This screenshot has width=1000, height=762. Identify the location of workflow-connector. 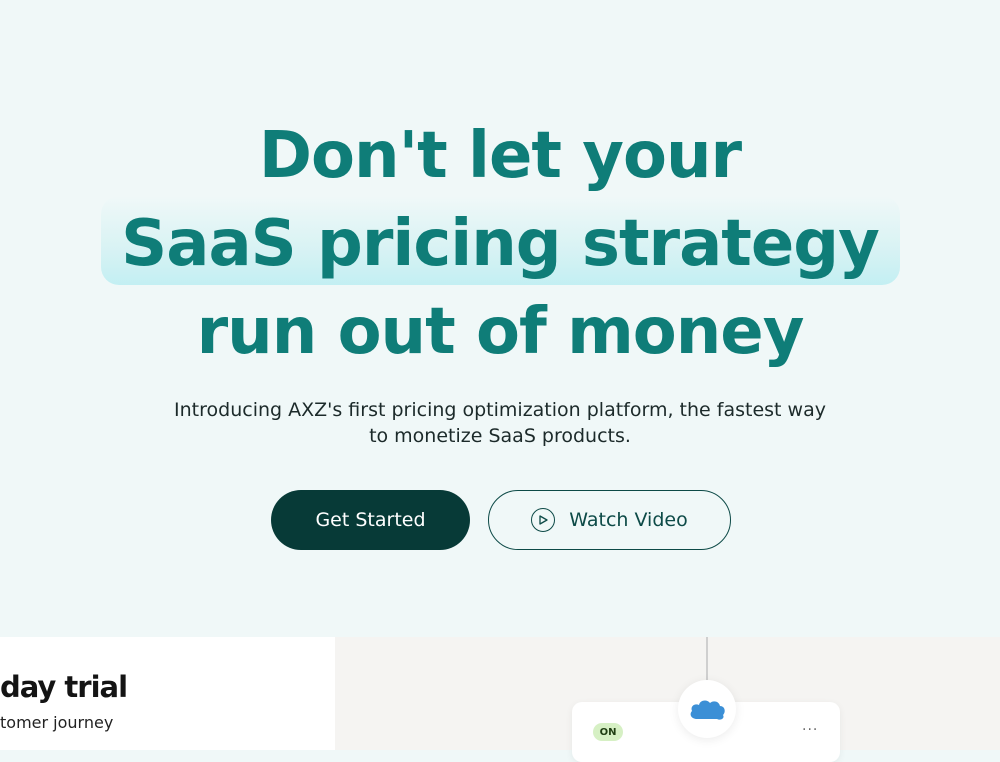
(707, 661).